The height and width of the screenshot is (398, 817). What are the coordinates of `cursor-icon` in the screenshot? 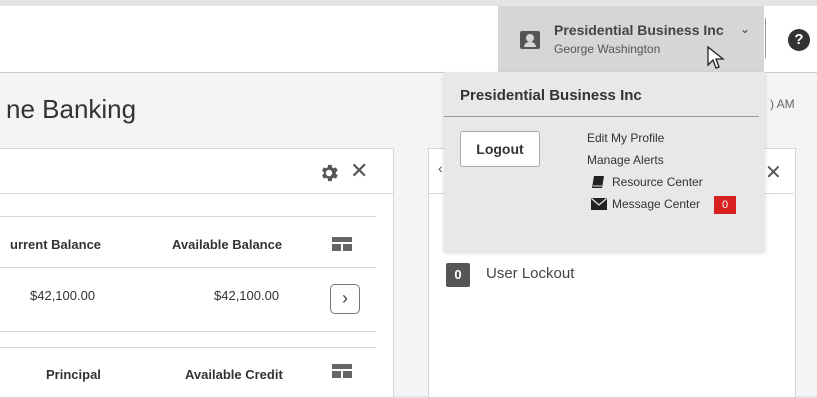 It's located at (716, 57).